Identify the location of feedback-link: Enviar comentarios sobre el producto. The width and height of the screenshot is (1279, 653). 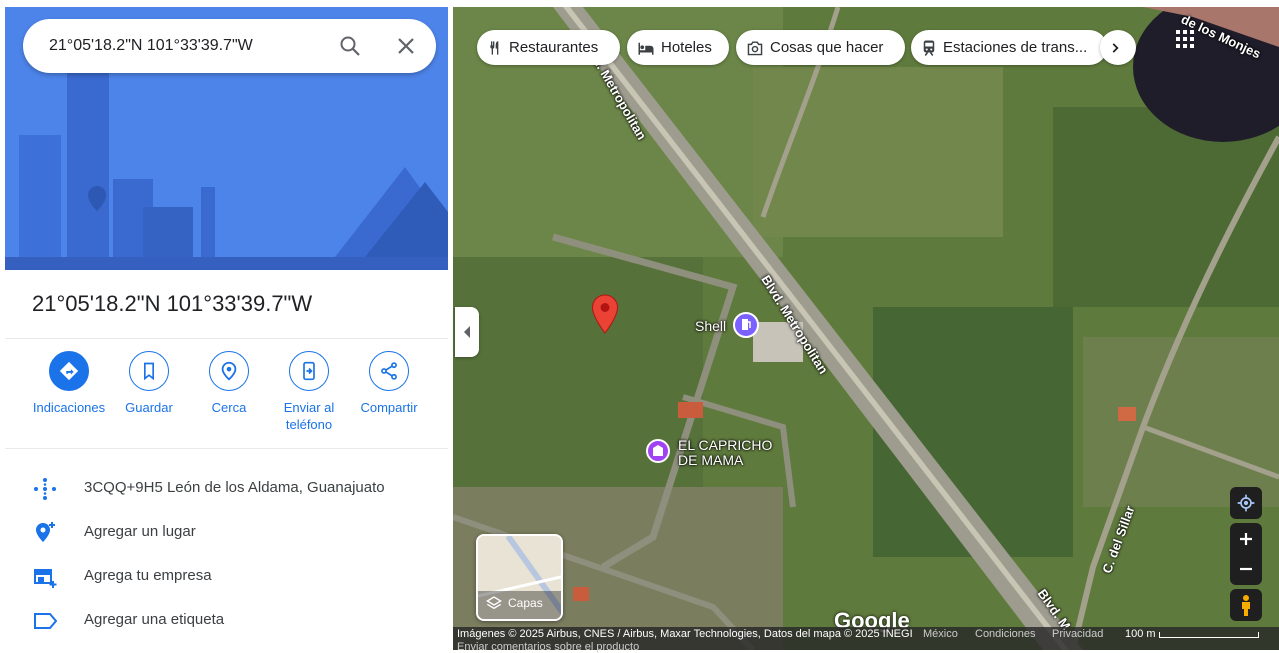
(548, 647).